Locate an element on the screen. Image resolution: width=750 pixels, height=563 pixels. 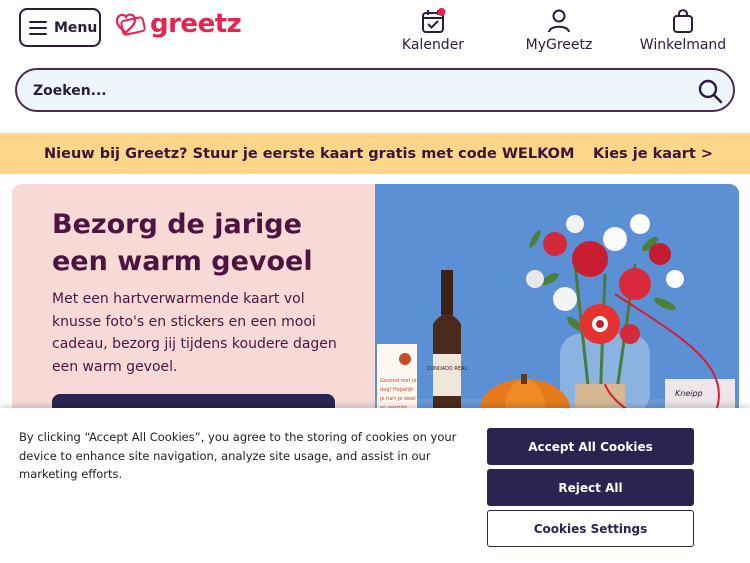
promo-link: Kies je kaart > is located at coordinates (653, 154).